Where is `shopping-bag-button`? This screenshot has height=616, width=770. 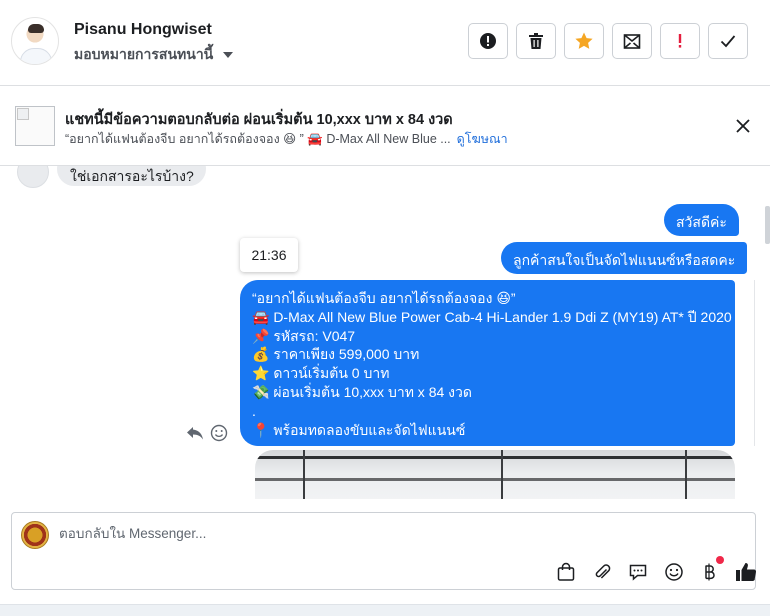 shopping-bag-button is located at coordinates (566, 572).